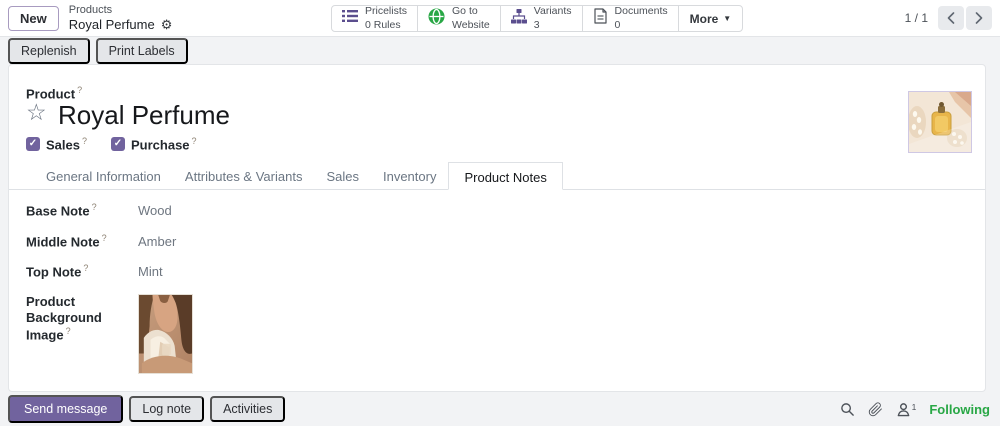 This screenshot has height=426, width=1000. Describe the element at coordinates (505, 176) in the screenshot. I see `tab-product-notes: Product Notes` at that location.